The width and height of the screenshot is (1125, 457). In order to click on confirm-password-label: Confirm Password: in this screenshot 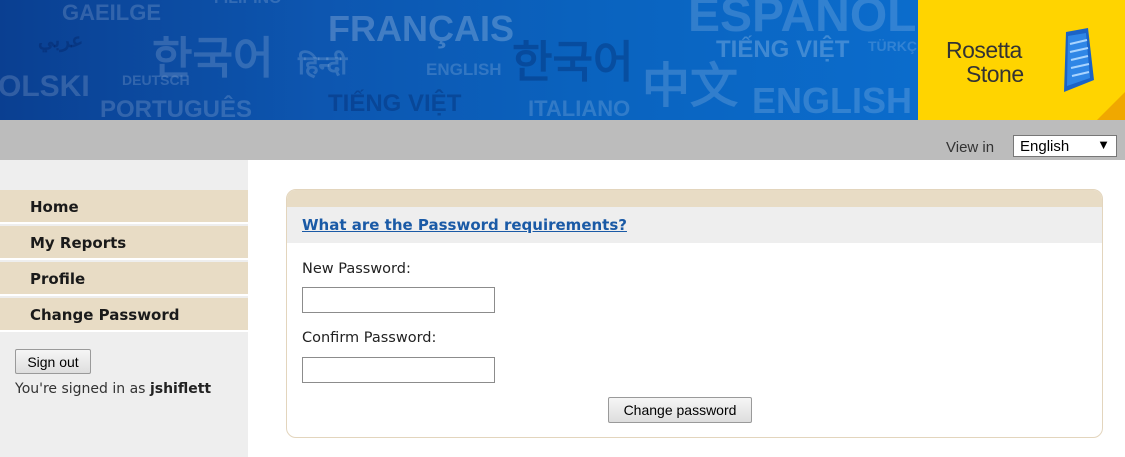, I will do `click(369, 338)`.